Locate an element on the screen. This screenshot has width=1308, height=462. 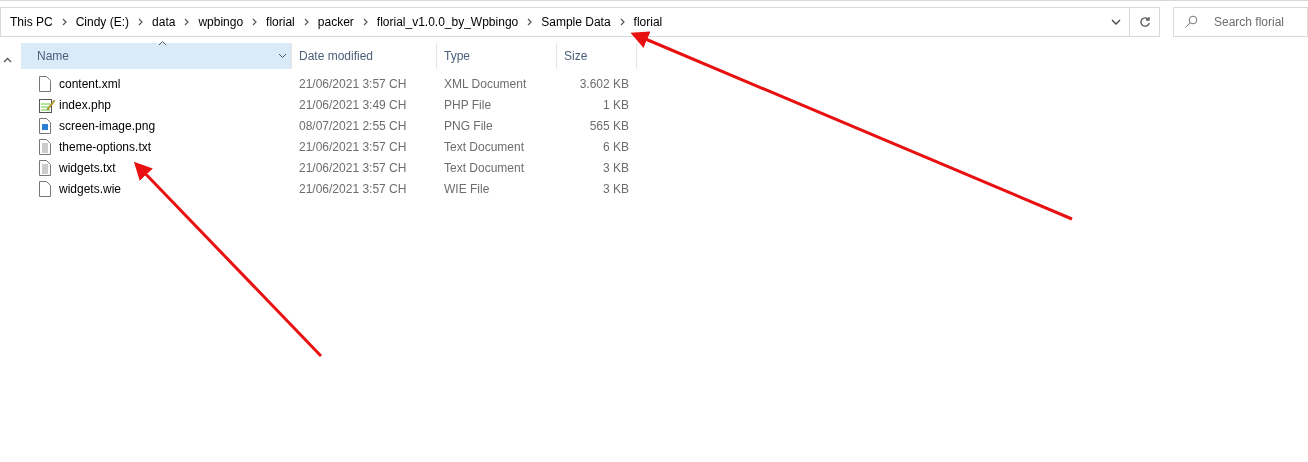
column-header: Size is located at coordinates (597, 56).